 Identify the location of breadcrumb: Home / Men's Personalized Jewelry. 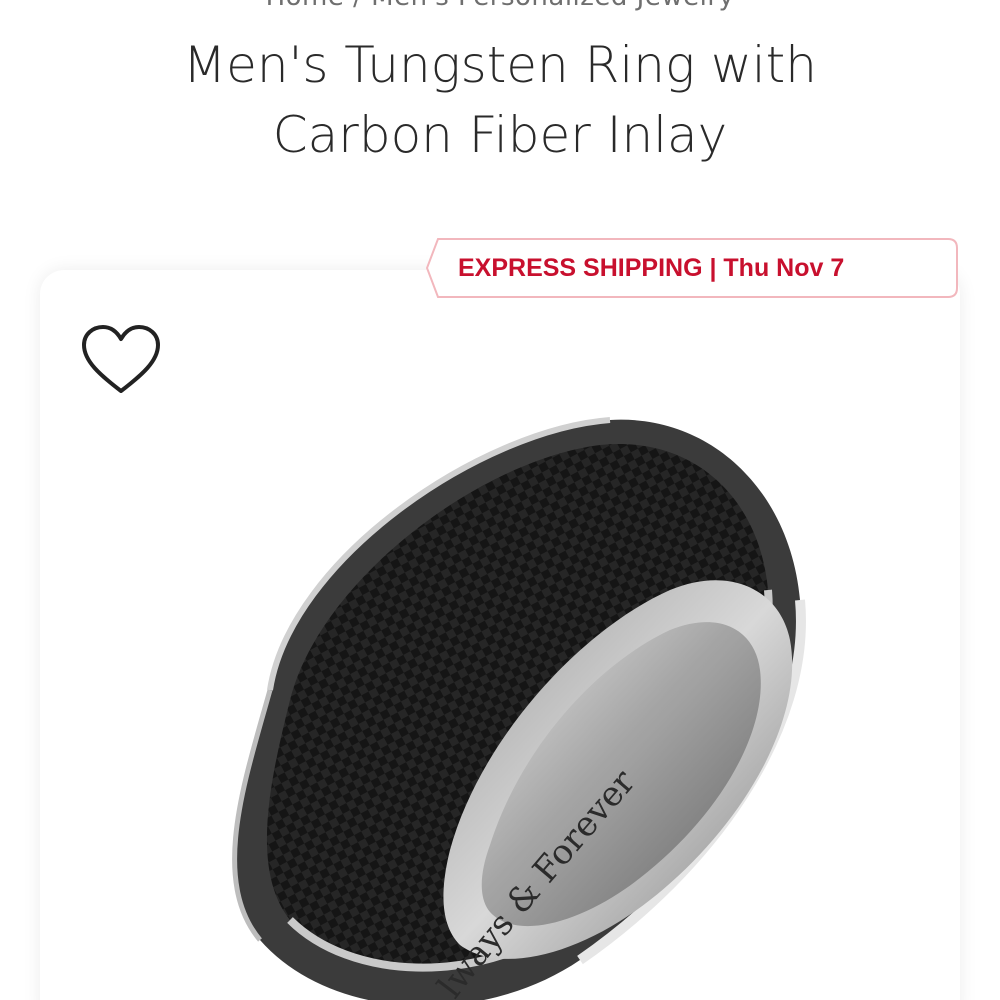
(500, 6).